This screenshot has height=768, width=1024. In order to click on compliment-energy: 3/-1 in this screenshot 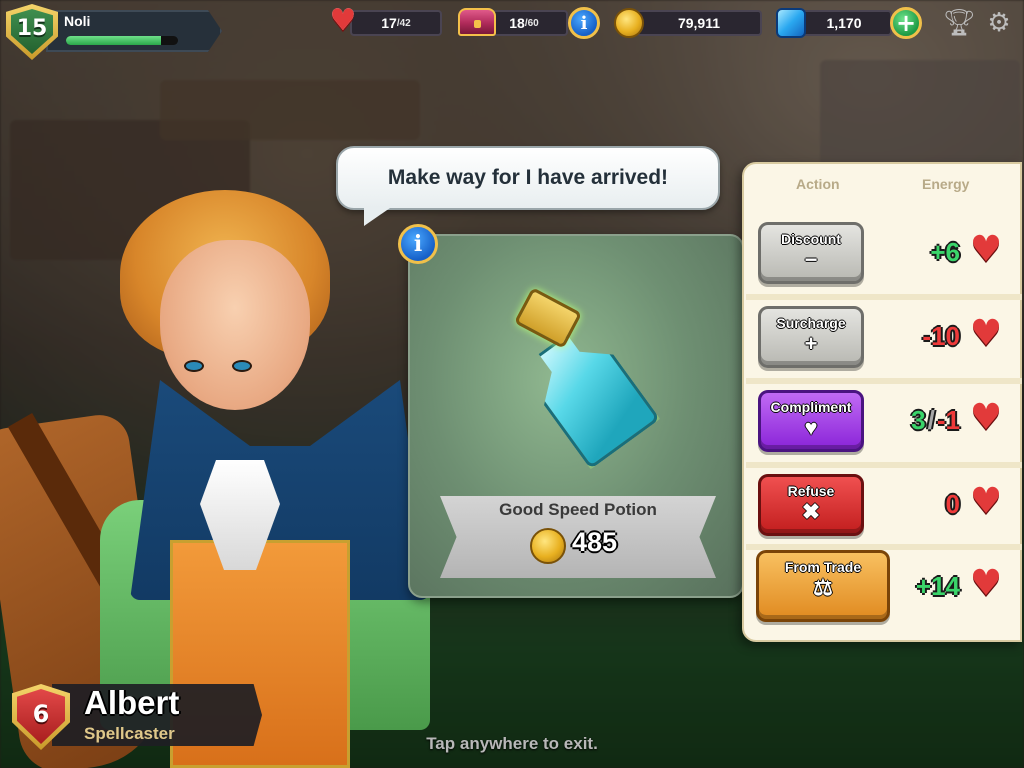, I will do `click(935, 420)`.